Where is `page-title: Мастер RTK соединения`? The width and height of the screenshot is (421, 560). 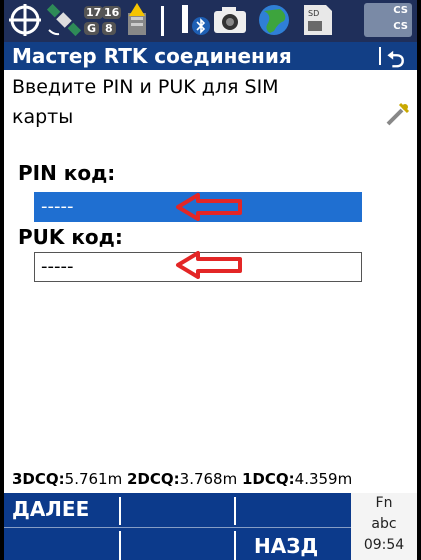 page-title: Мастер RTK соединения is located at coordinates (152, 56).